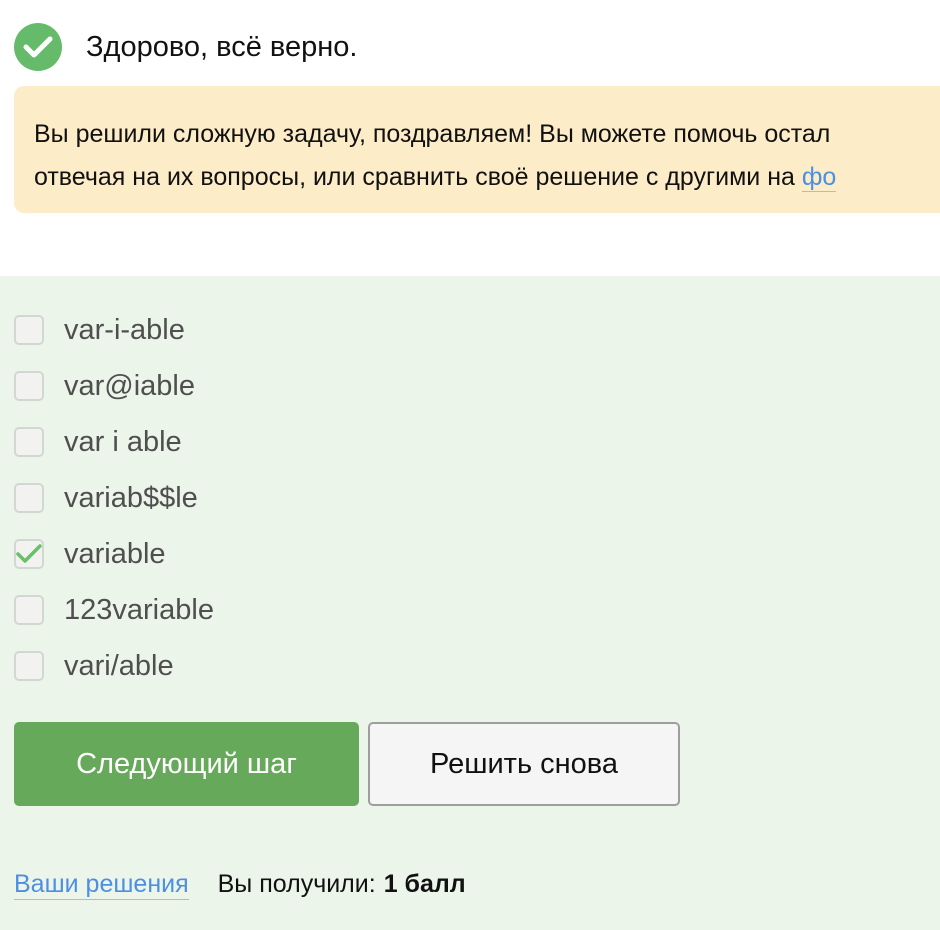 This screenshot has width=940, height=930. I want to click on checkbox-checked, so click(29, 554).